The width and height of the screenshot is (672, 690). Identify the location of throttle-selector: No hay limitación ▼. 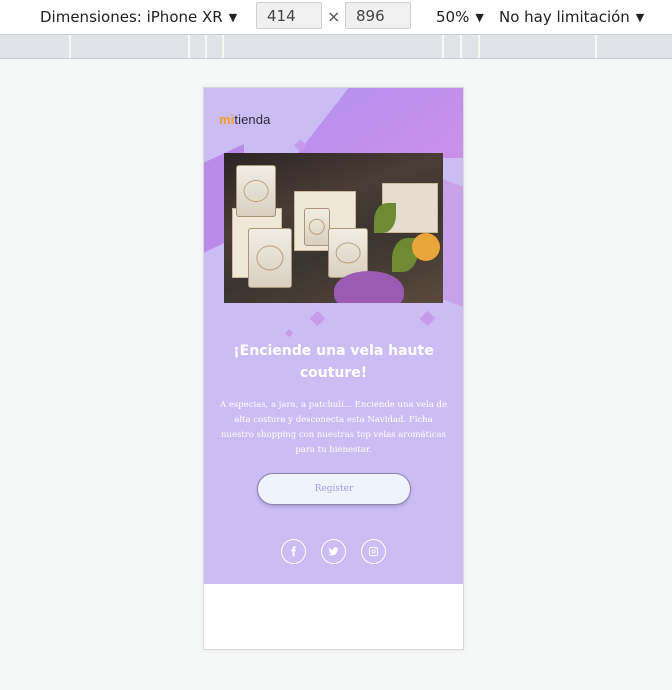
(571, 17).